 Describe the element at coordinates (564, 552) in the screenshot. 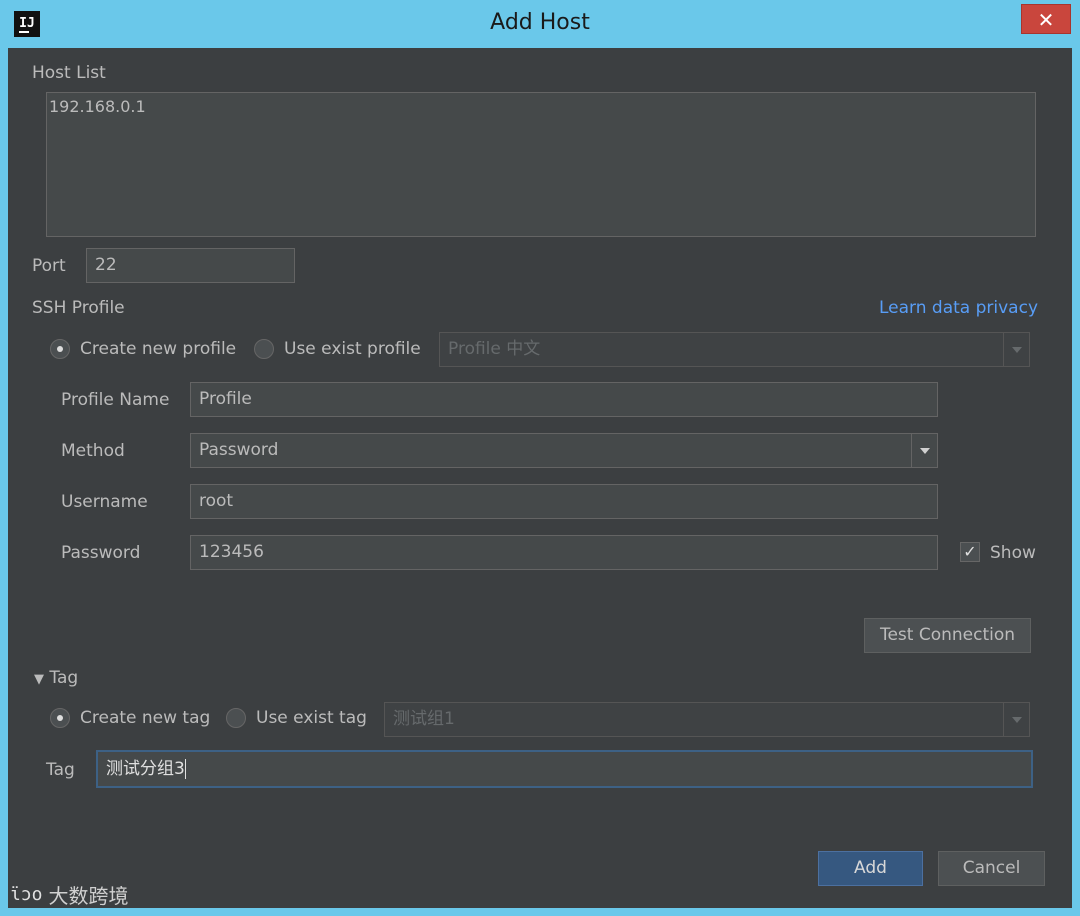

I see `password-input: 123456` at that location.